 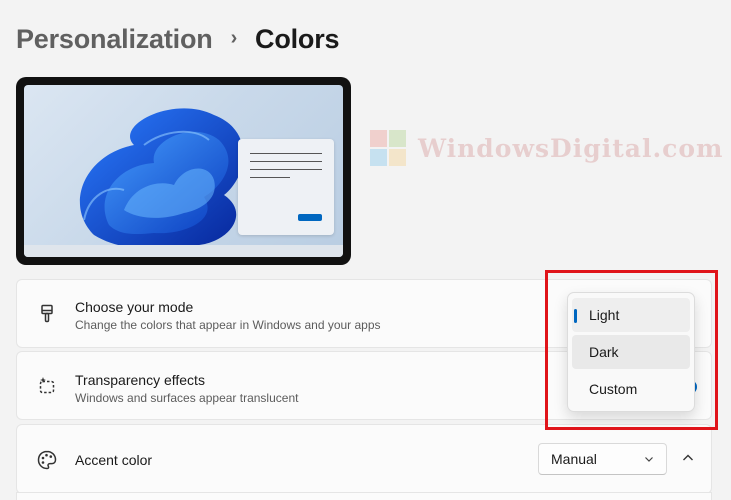 I want to click on windows-logo-icon, so click(x=388, y=148).